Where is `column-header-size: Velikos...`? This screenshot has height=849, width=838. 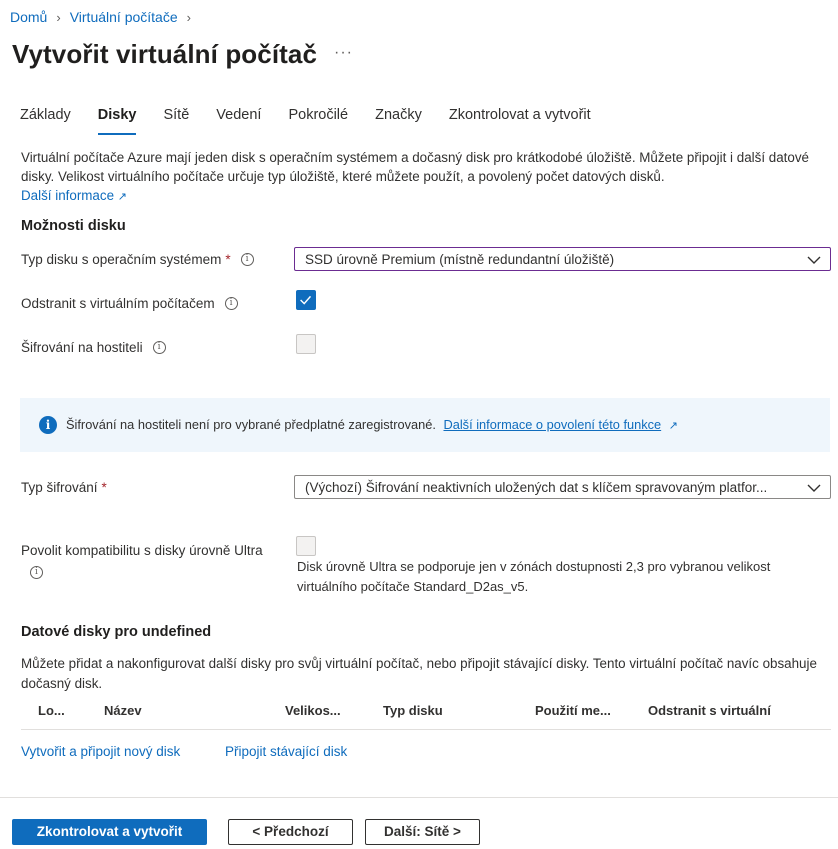
column-header-size: Velikos... is located at coordinates (313, 710).